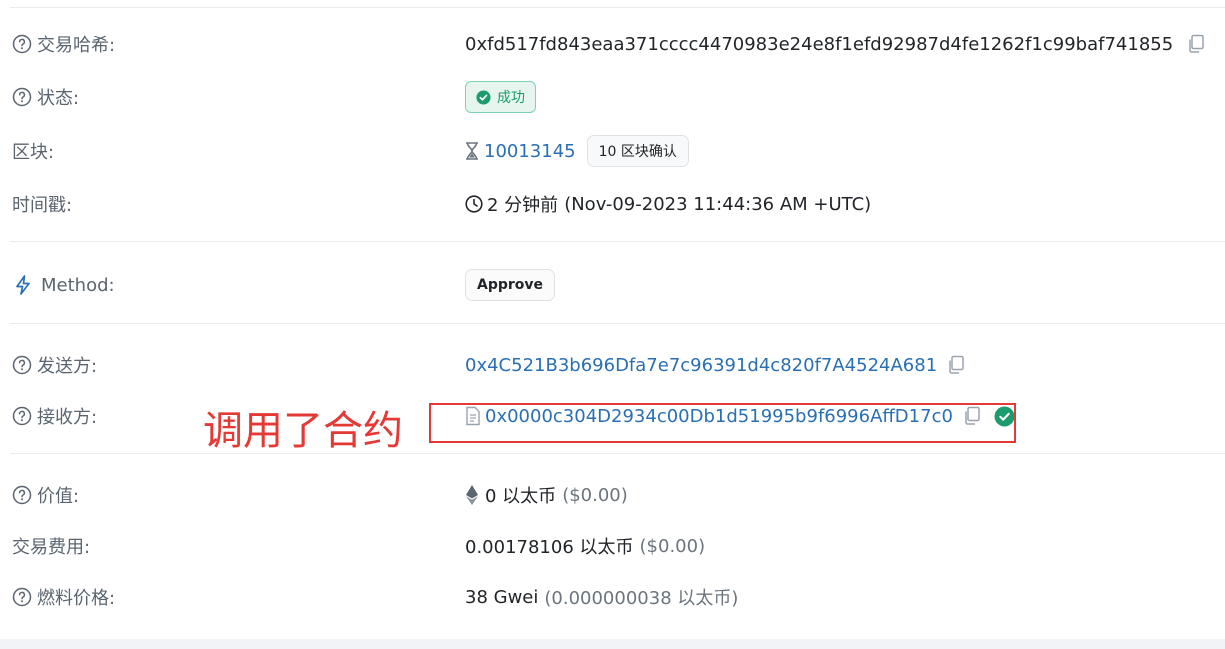 This screenshot has height=649, width=1225. I want to click on status-label-text: 状态:, so click(58, 98).